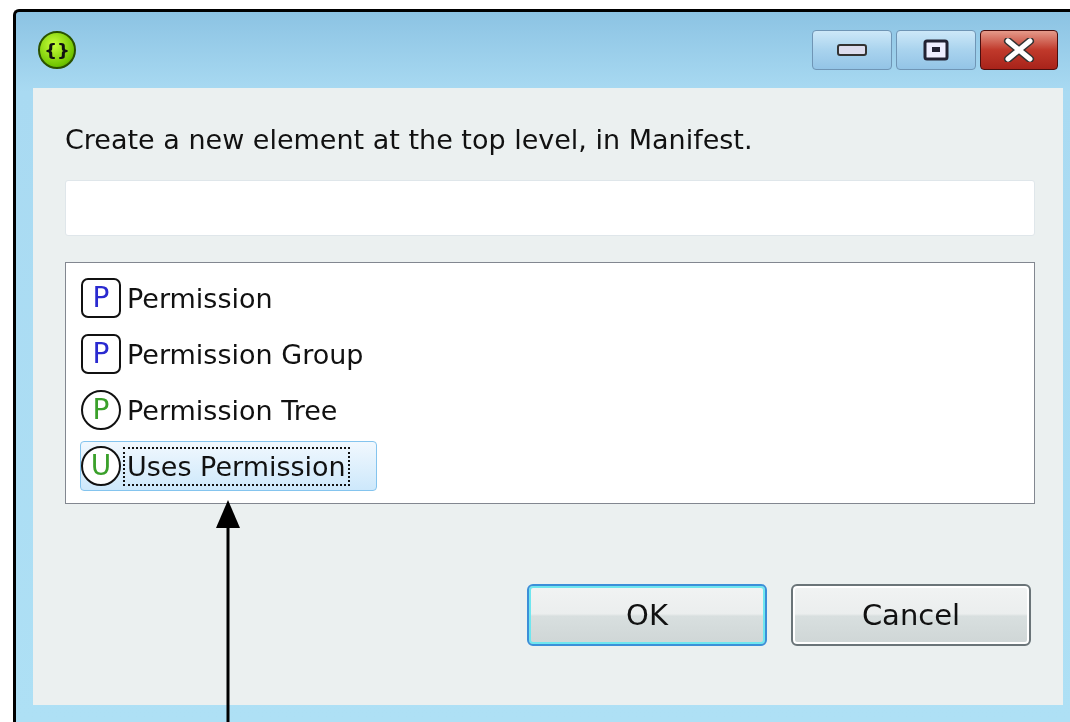 This screenshot has width=1070, height=722. What do you see at coordinates (232, 410) in the screenshot?
I see `item-label: Permission Tree` at bounding box center [232, 410].